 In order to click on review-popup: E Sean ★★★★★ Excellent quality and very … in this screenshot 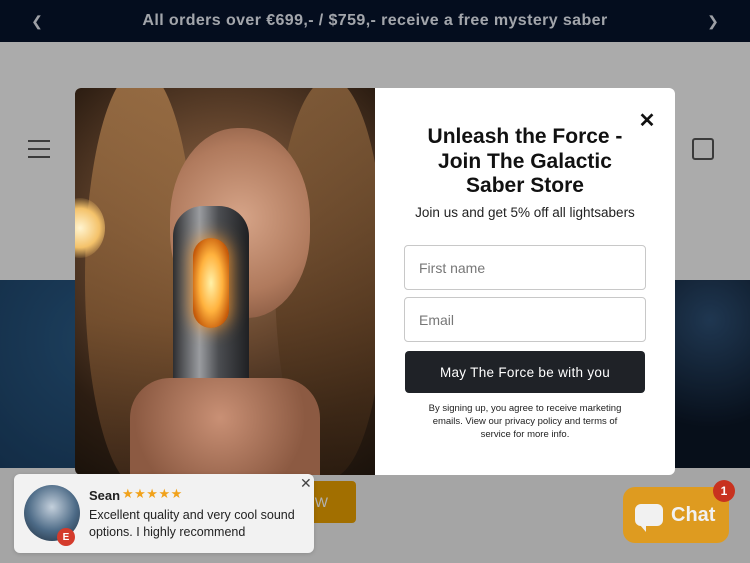, I will do `click(164, 513)`.